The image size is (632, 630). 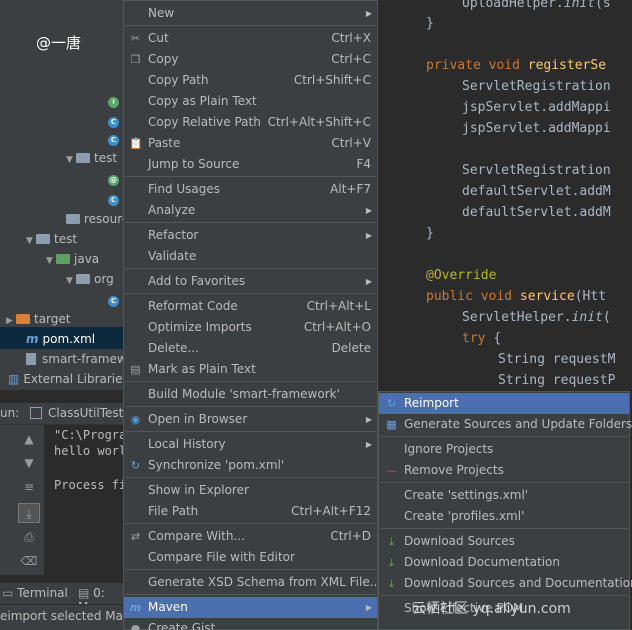 I want to click on maven-item-ignore-projects: Ignore Projects, so click(x=504, y=449).